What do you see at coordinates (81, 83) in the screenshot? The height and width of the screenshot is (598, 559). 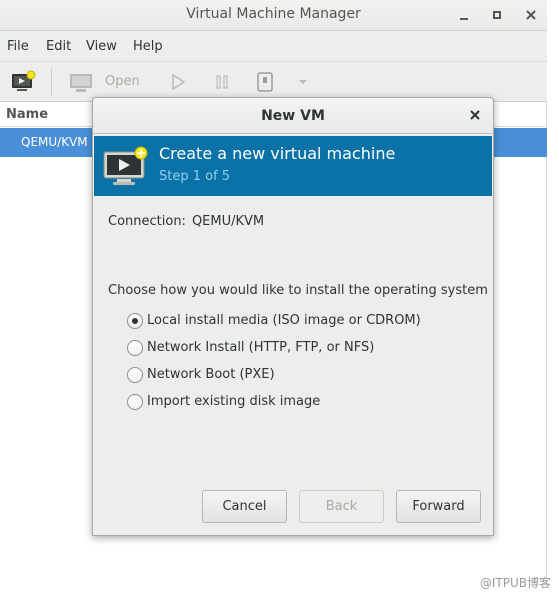 I see `console-icon` at bounding box center [81, 83].